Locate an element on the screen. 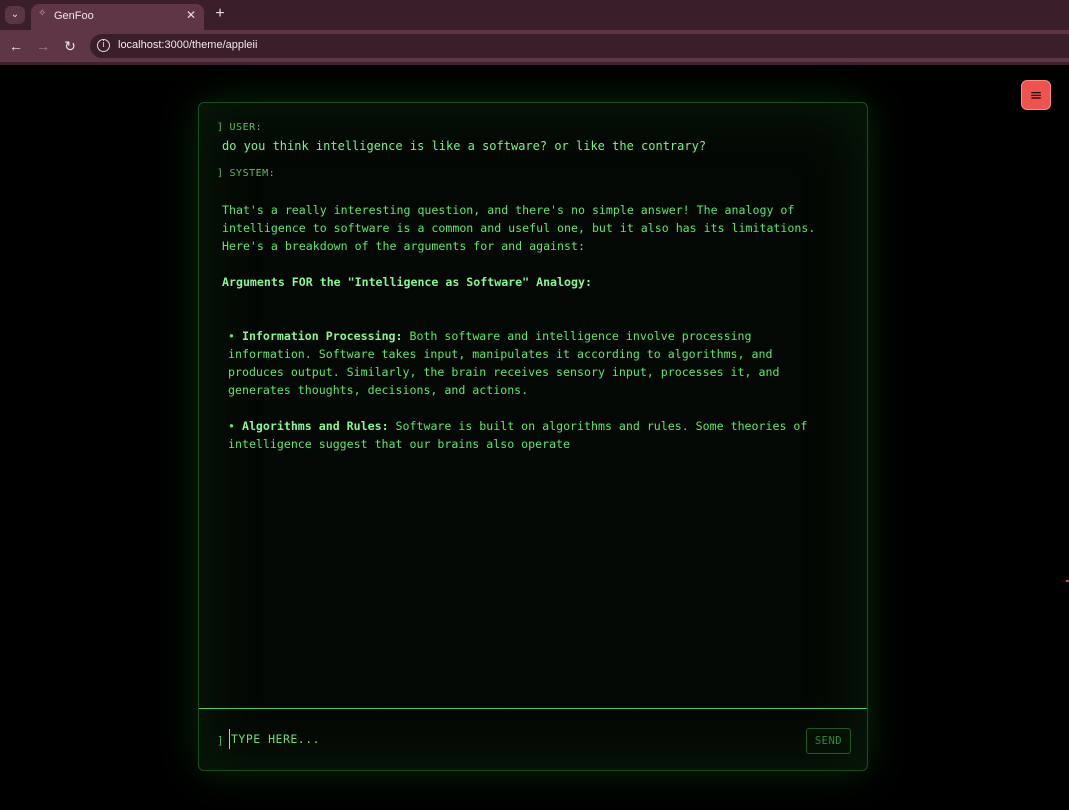 This screenshot has height=810, width=1069. message-input is located at coordinates (509, 739).